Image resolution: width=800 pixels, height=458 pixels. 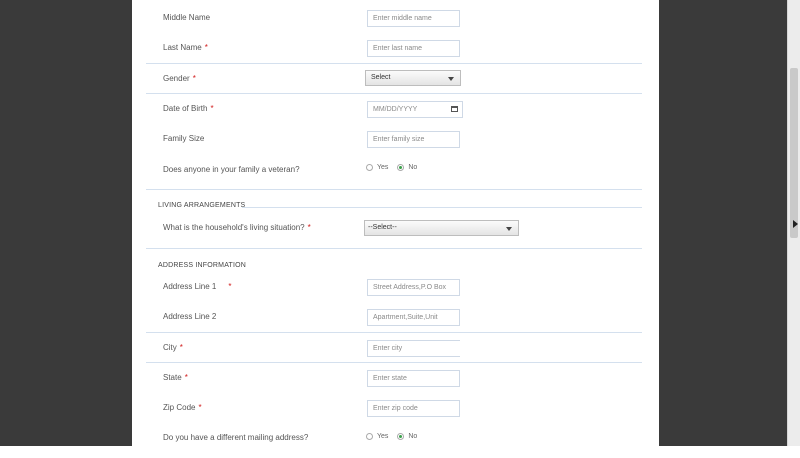 I want to click on gender-select: Select, so click(x=413, y=78).